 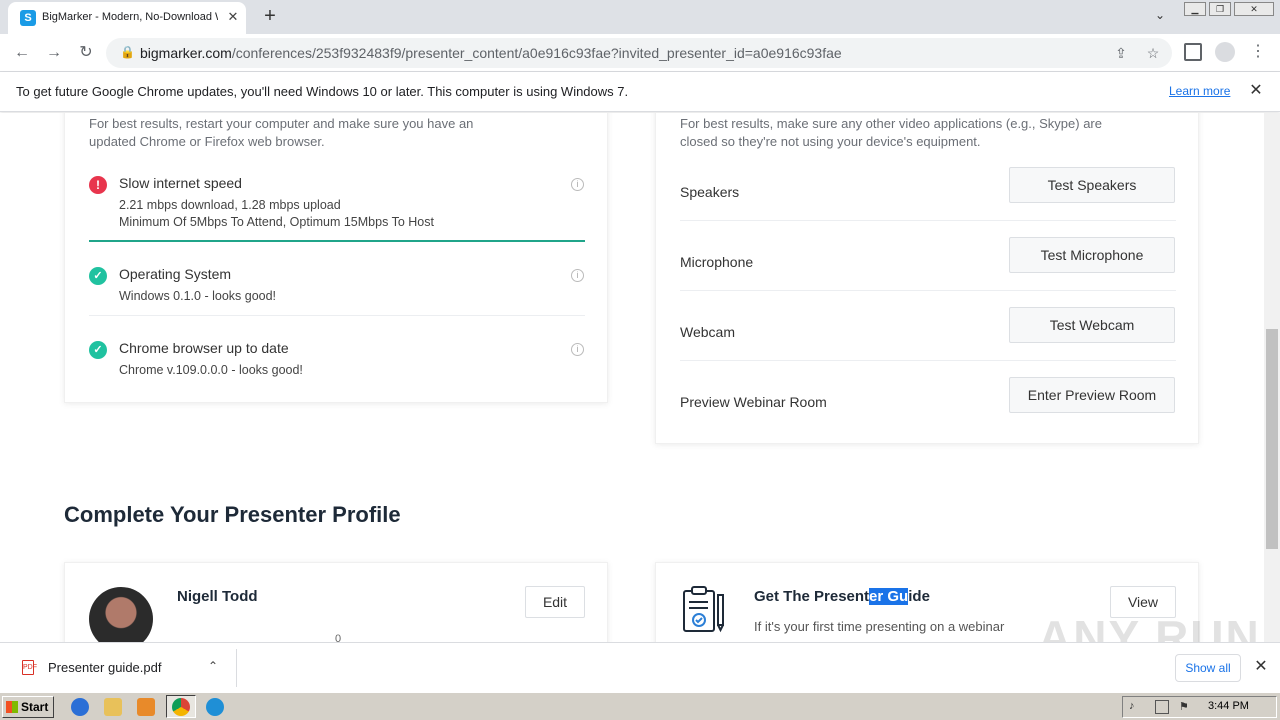 What do you see at coordinates (113, 707) in the screenshot?
I see `file-explorer-icon` at bounding box center [113, 707].